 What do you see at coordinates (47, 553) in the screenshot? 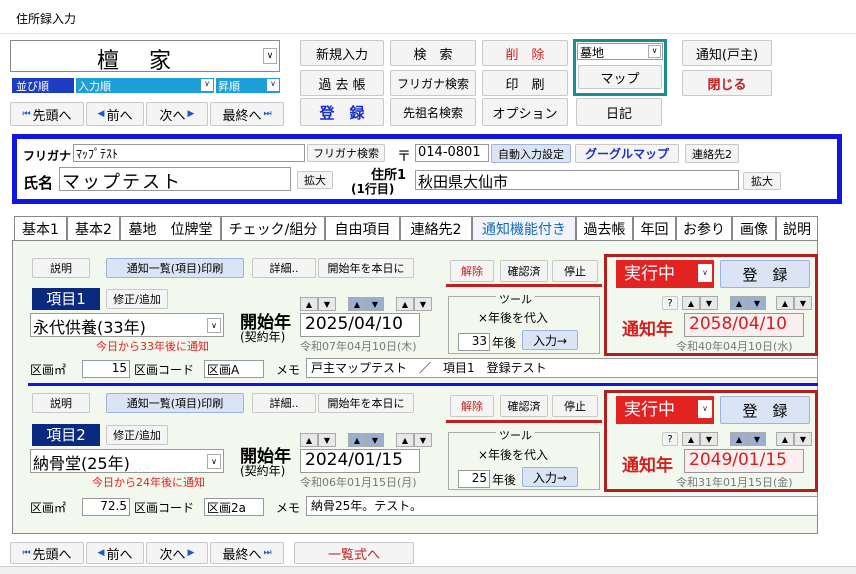
I see `bottom-nav-first-button: ⏮ 先頭へ` at bounding box center [47, 553].